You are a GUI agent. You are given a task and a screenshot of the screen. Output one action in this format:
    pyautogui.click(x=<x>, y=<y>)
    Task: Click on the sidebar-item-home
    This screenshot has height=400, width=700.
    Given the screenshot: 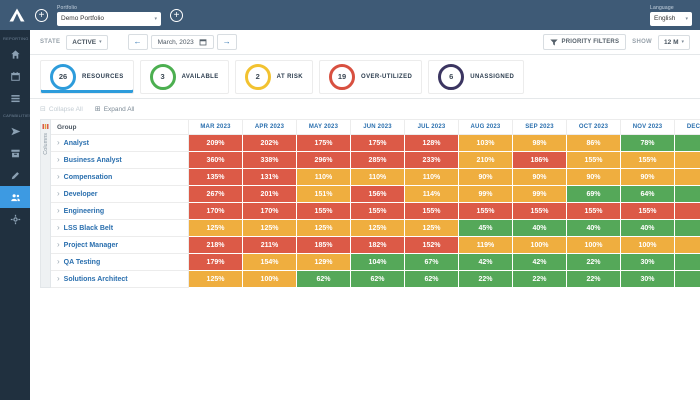 What is the action you would take?
    pyautogui.click(x=15, y=54)
    